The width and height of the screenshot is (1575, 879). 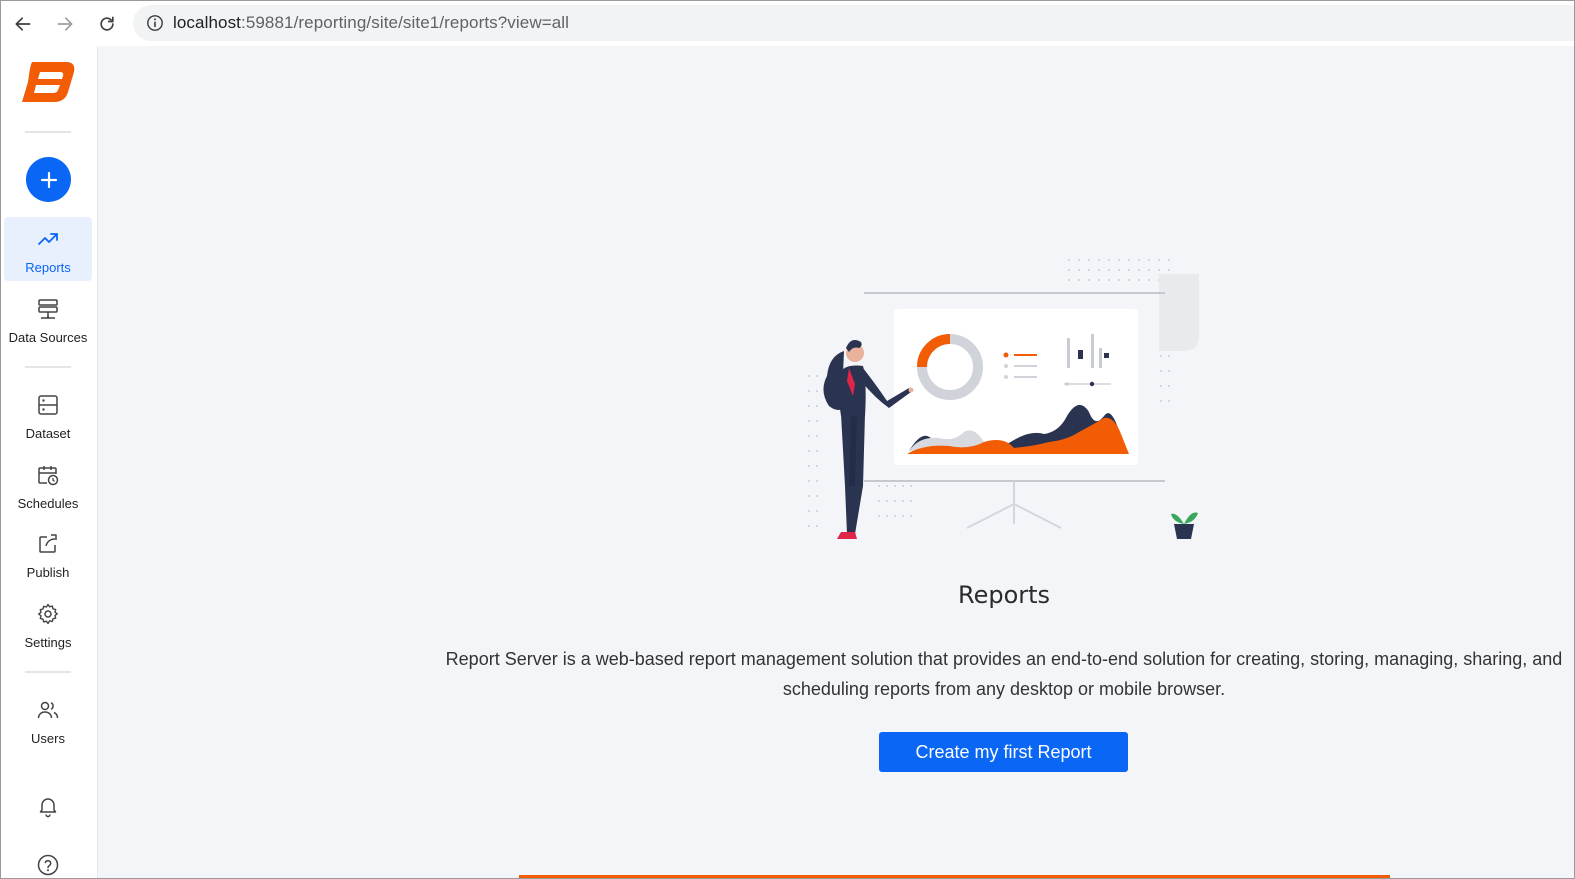 I want to click on sidebar-item-reports: Reports, so click(x=48, y=249).